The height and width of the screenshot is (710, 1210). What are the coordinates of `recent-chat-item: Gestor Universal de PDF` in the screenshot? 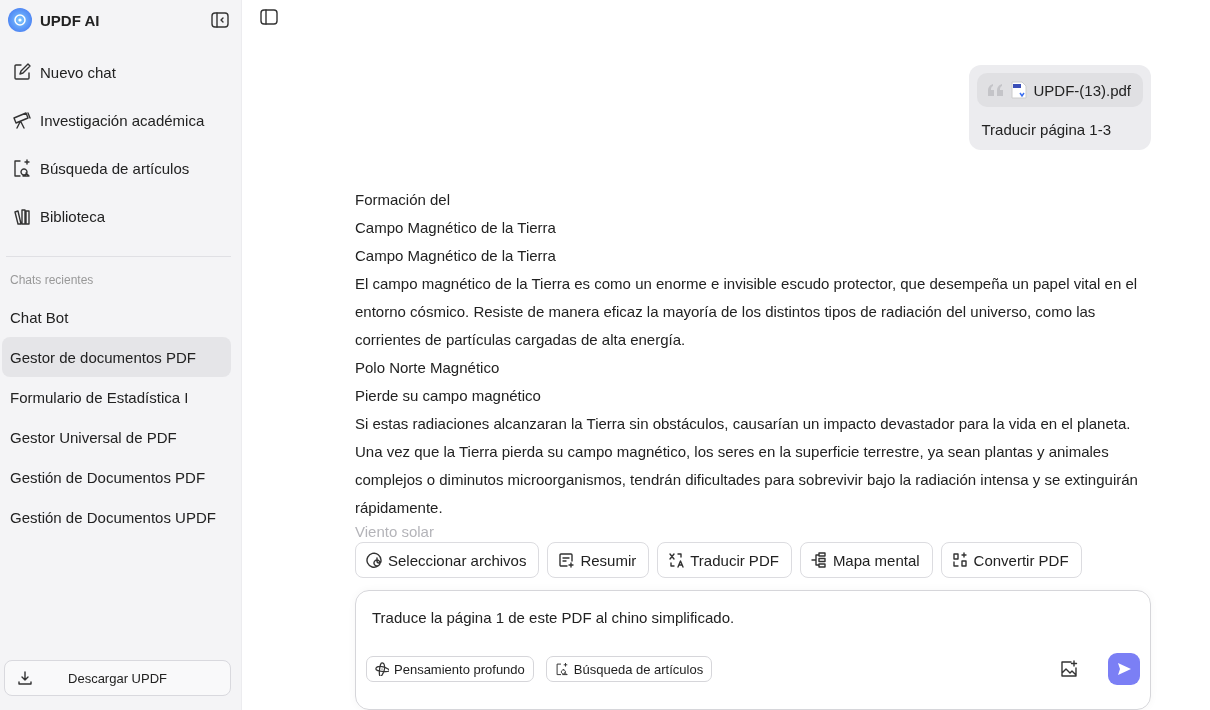 It's located at (116, 437).